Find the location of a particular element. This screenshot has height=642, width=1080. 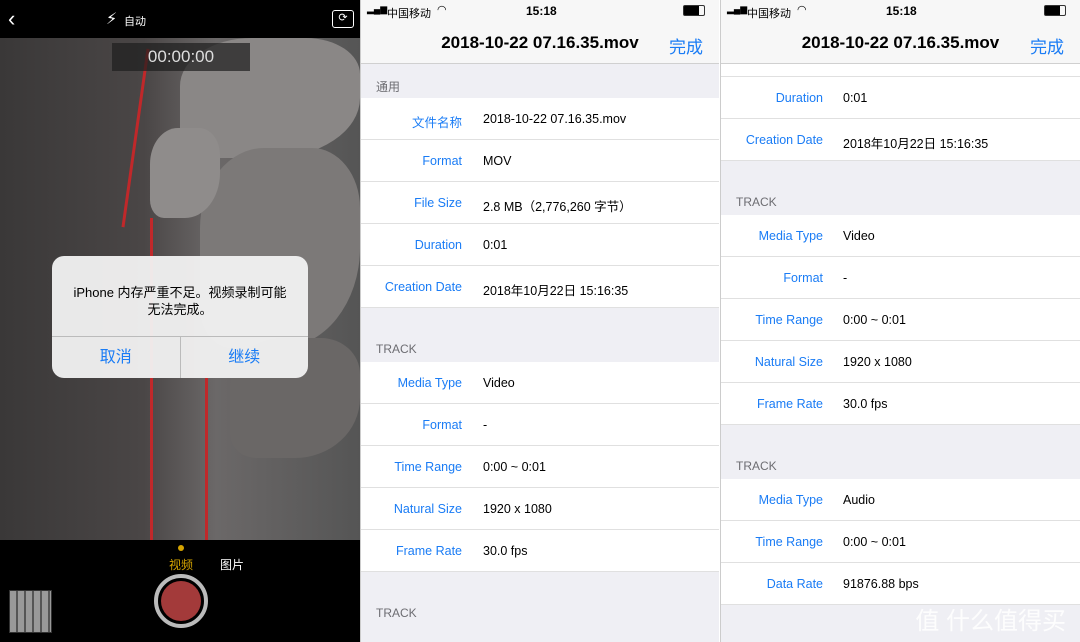

info-row: Data Rate 91876.88 bps is located at coordinates (900, 584).